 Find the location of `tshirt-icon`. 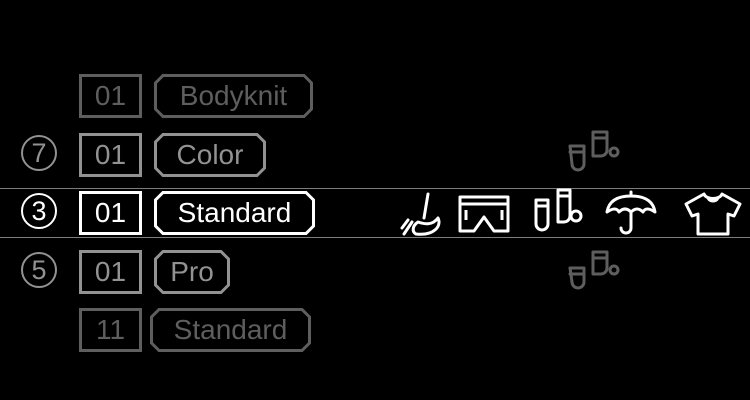

tshirt-icon is located at coordinates (713, 214).